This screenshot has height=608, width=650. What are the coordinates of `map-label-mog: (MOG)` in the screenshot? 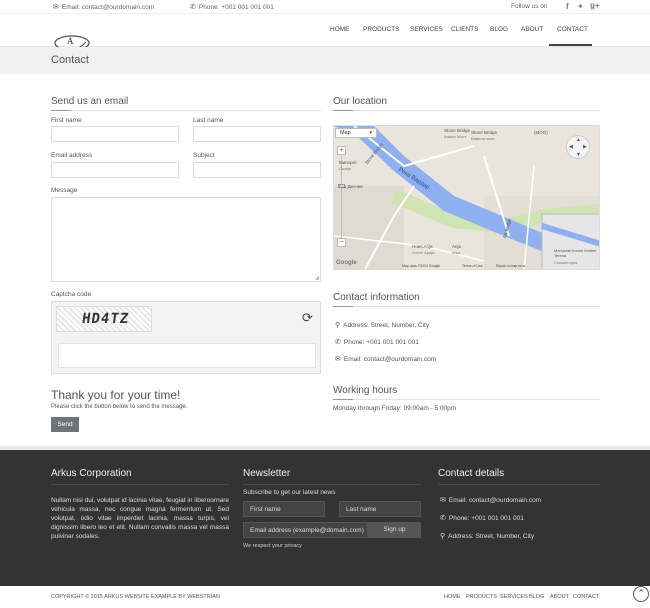 It's located at (541, 132).